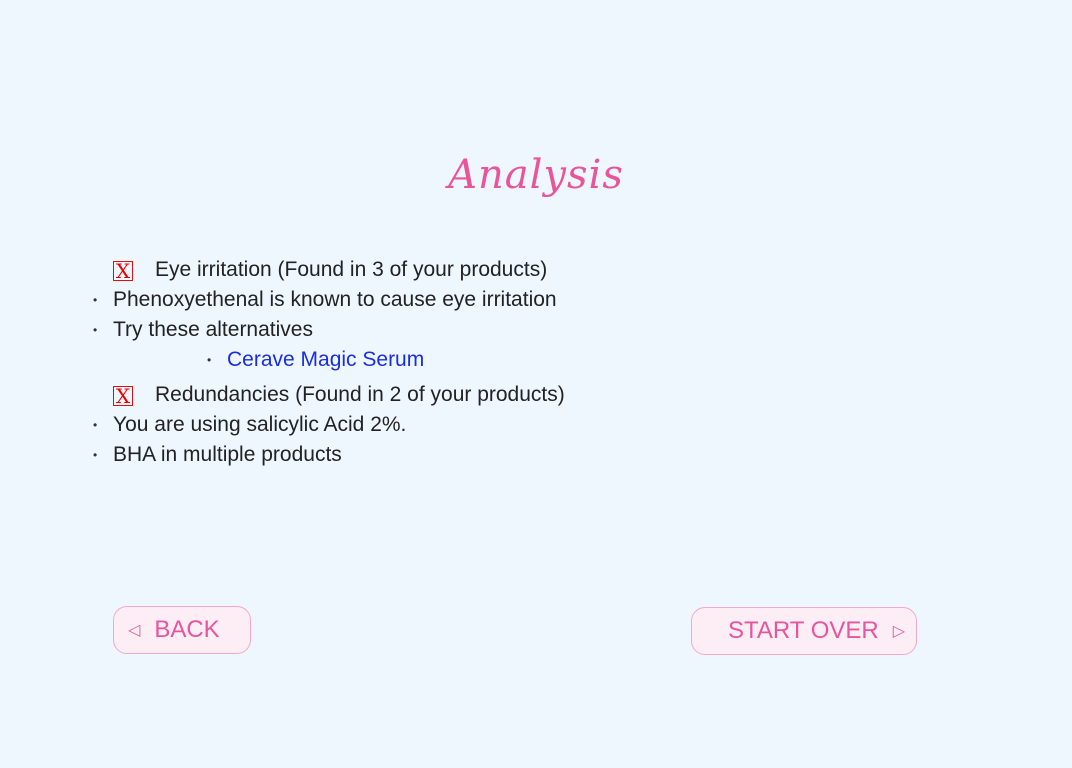  I want to click on triangle-right-icon: ▷, so click(899, 631).